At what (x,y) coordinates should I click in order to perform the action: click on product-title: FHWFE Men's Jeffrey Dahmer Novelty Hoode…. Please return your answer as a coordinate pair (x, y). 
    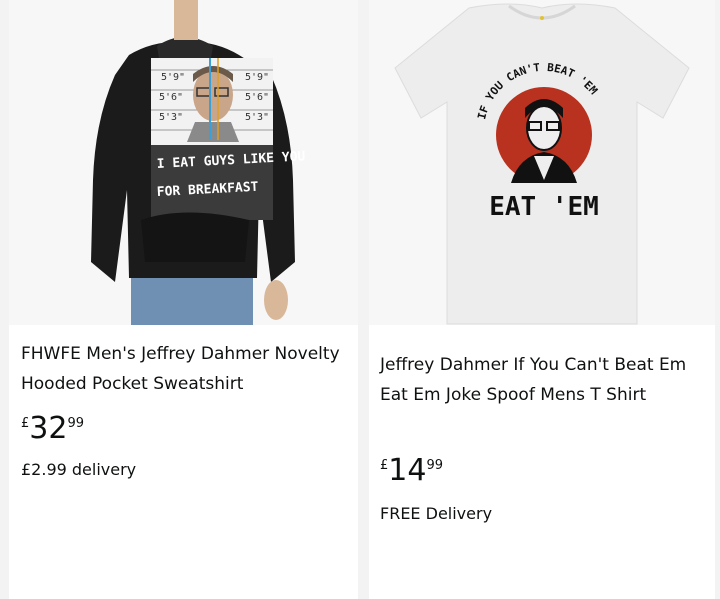
    Looking at the image, I should click on (183, 369).